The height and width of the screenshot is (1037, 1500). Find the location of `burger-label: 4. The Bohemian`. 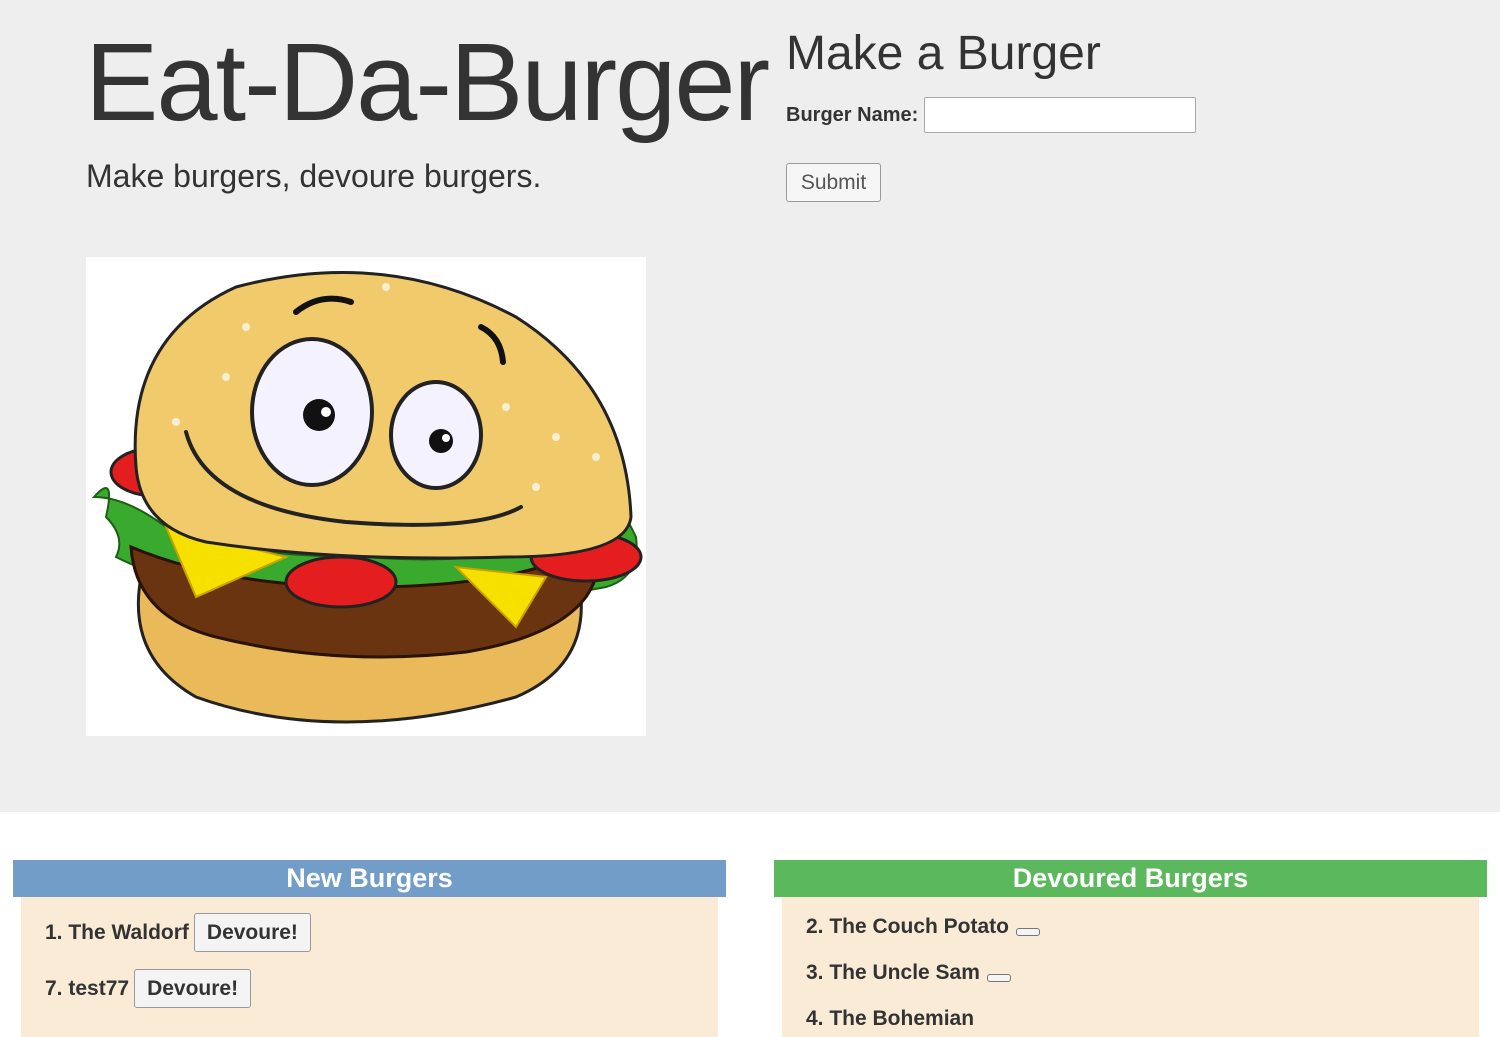

burger-label: 4. The Bohemian is located at coordinates (890, 1018).